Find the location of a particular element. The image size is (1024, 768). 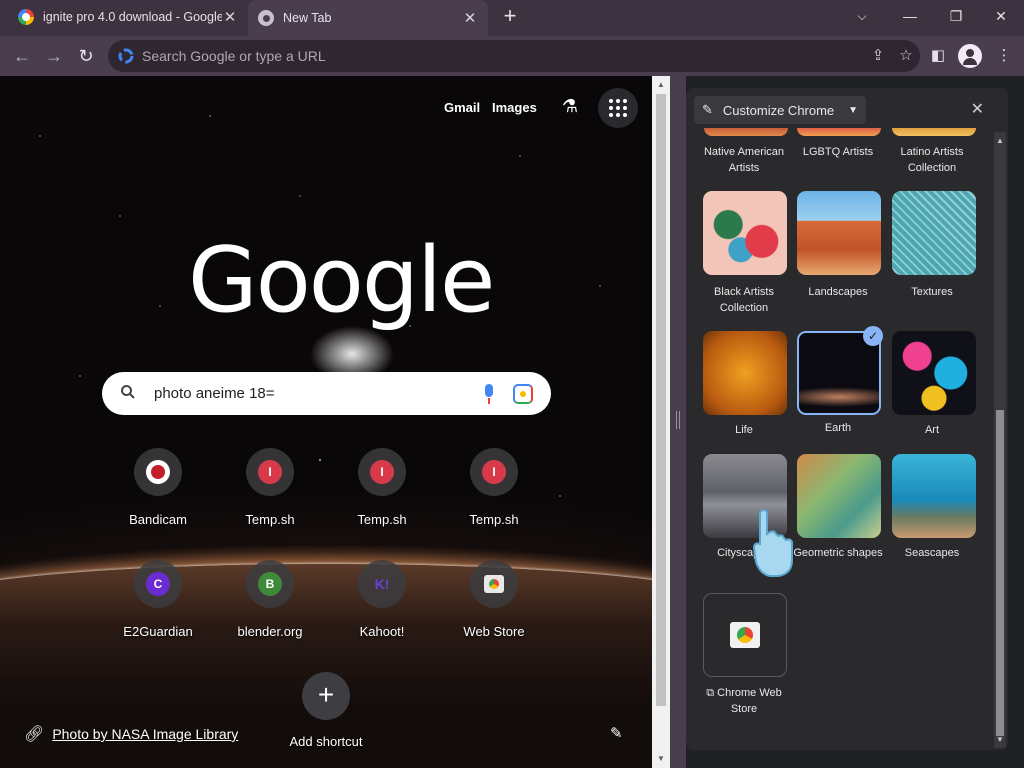

search-box: photo aneime 18= is located at coordinates (326, 393).